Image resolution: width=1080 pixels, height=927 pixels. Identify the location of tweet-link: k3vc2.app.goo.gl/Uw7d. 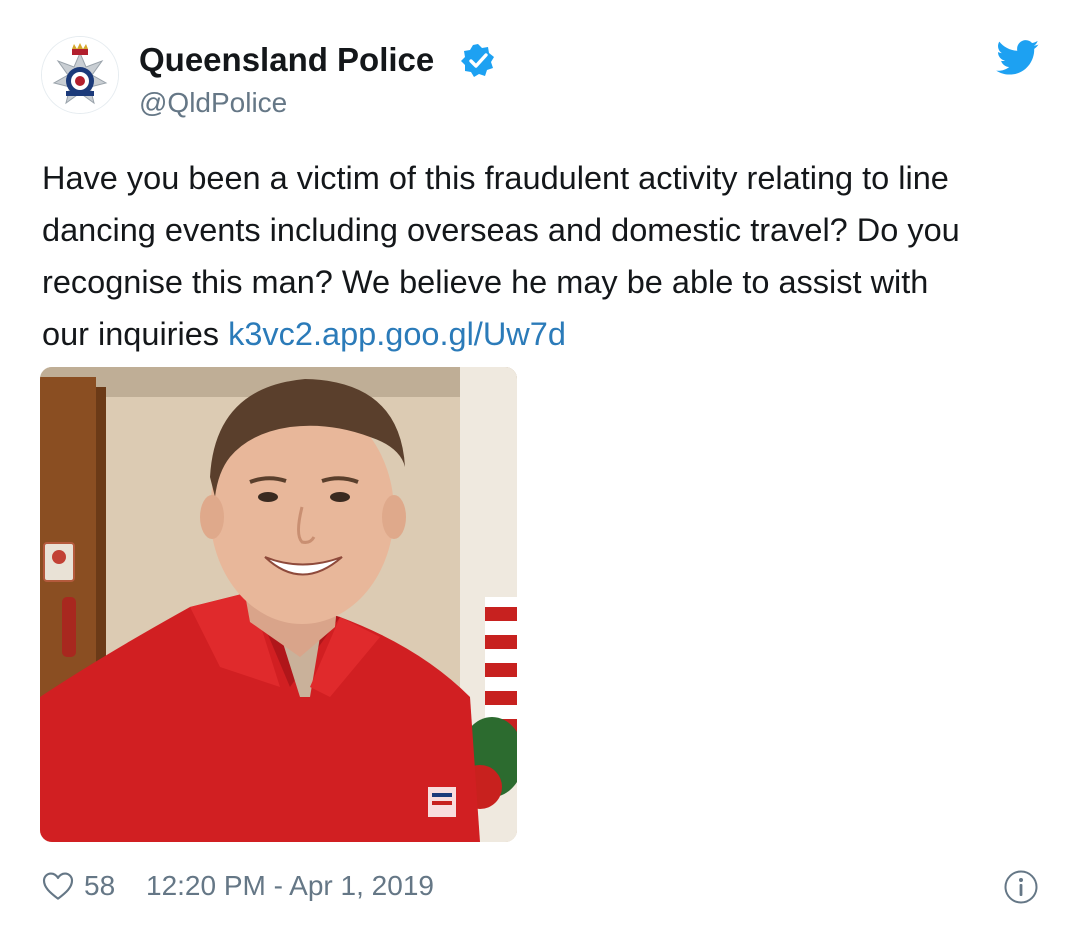
(397, 334).